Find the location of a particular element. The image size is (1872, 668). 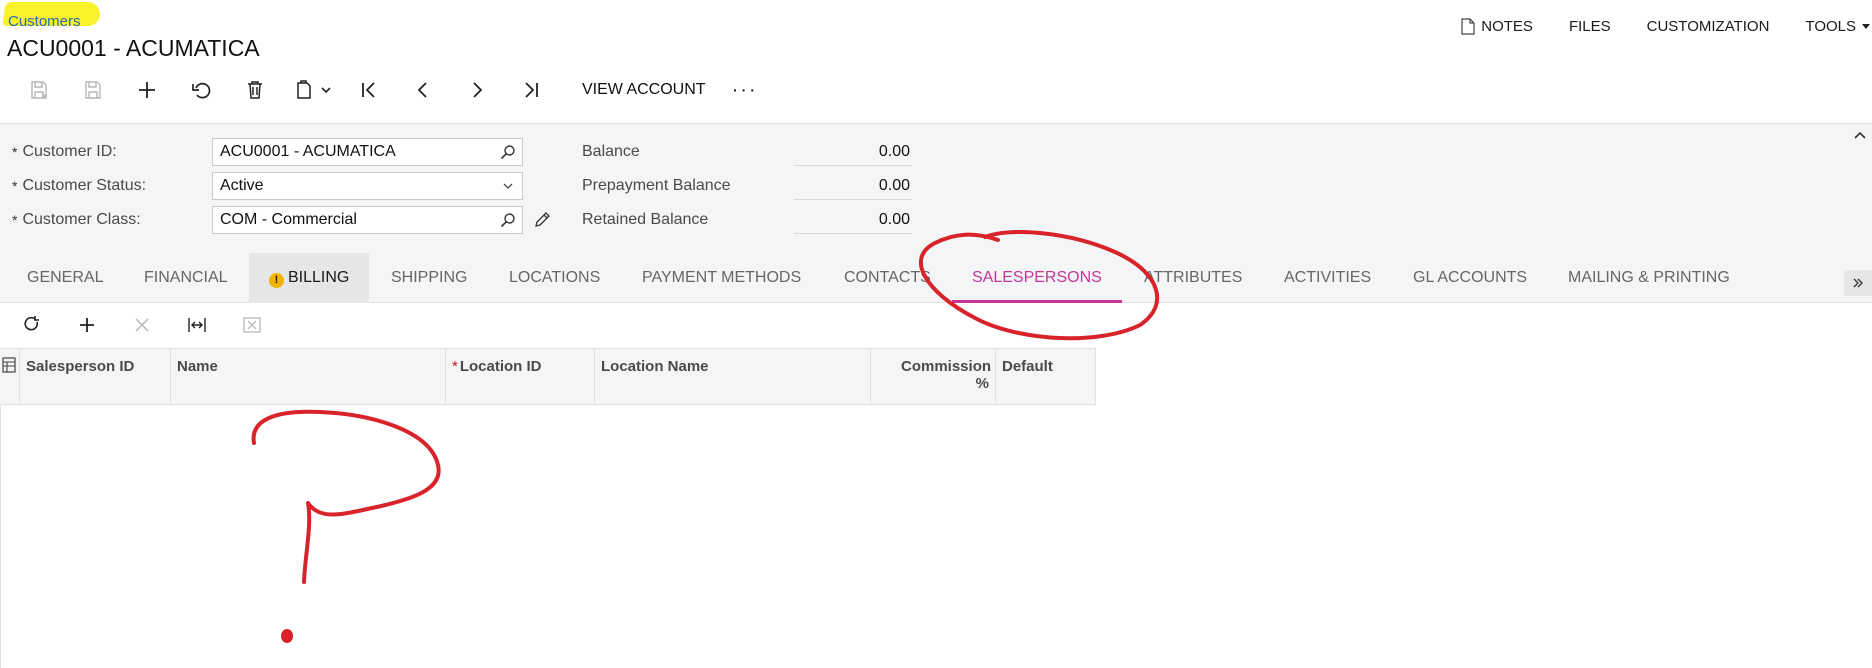

customization-label: CUSTOMIZATION is located at coordinates (1708, 26).